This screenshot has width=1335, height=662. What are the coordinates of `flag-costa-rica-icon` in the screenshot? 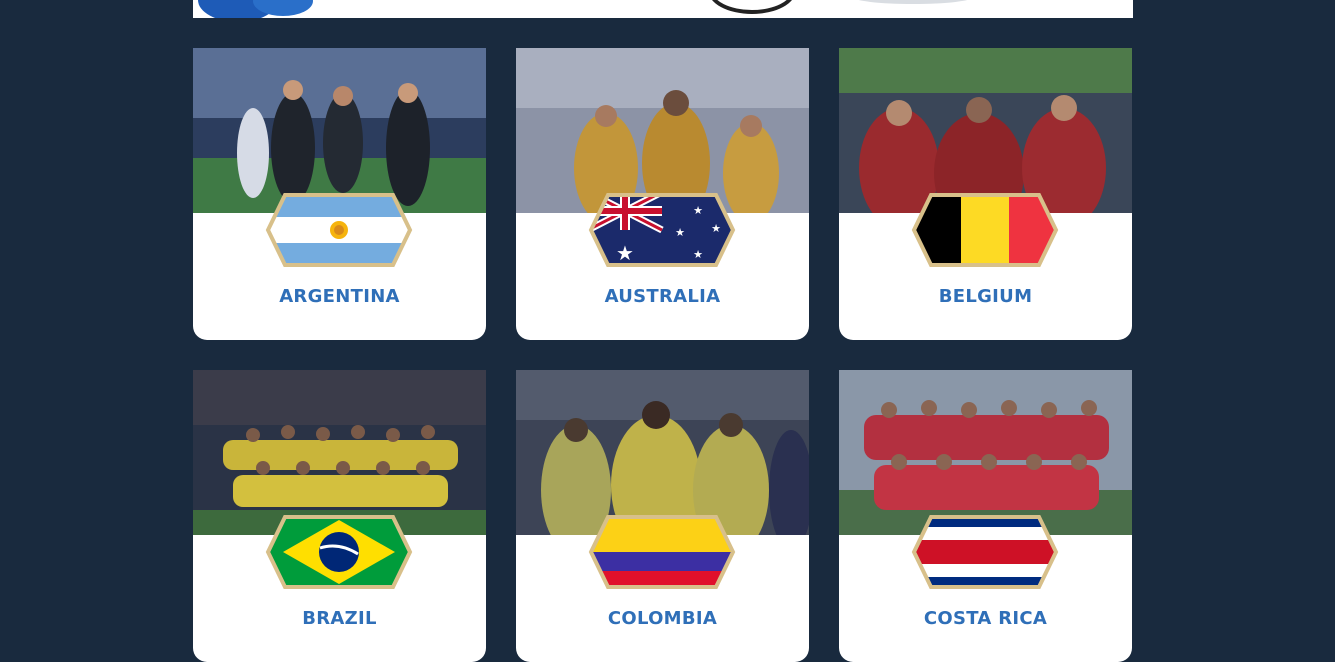 It's located at (985, 552).